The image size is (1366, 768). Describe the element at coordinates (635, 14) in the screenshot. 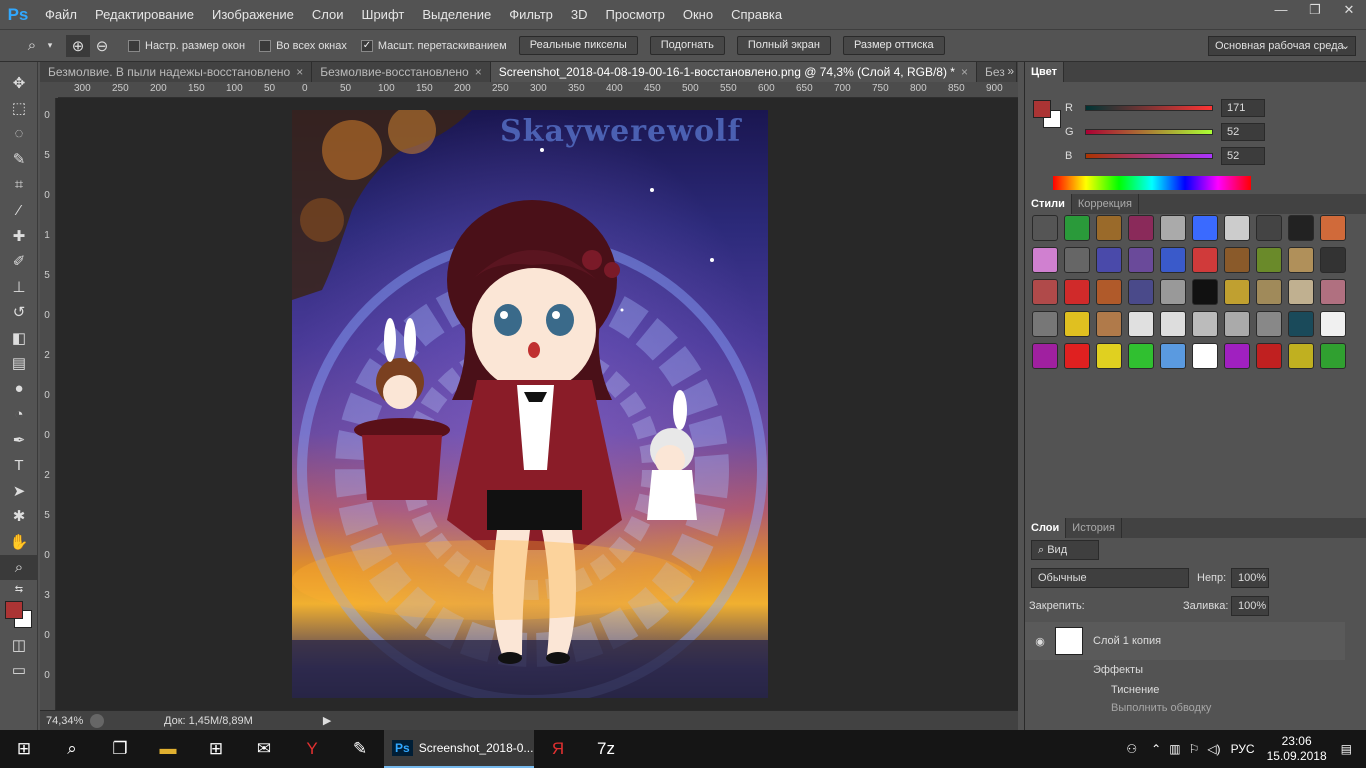

I see `menu-view: Просмотр` at that location.